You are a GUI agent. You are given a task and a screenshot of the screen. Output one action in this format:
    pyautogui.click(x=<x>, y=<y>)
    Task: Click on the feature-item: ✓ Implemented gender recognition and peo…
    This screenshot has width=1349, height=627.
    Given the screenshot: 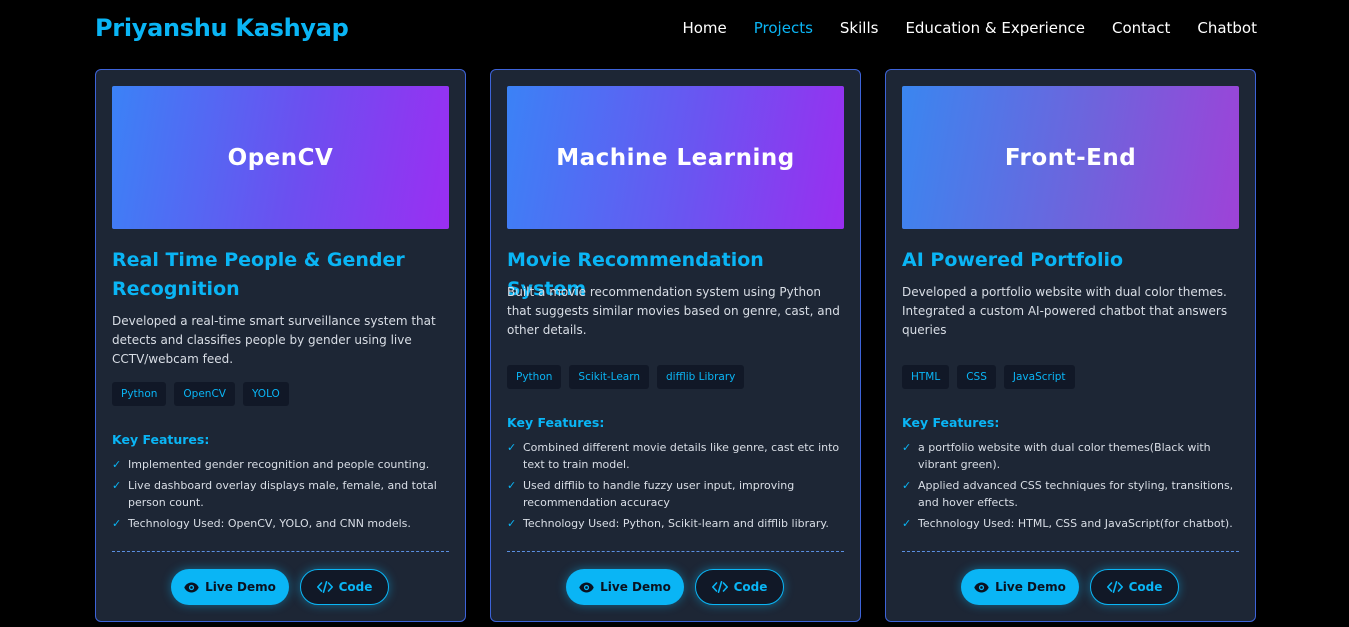 What is the action you would take?
    pyautogui.click(x=284, y=464)
    